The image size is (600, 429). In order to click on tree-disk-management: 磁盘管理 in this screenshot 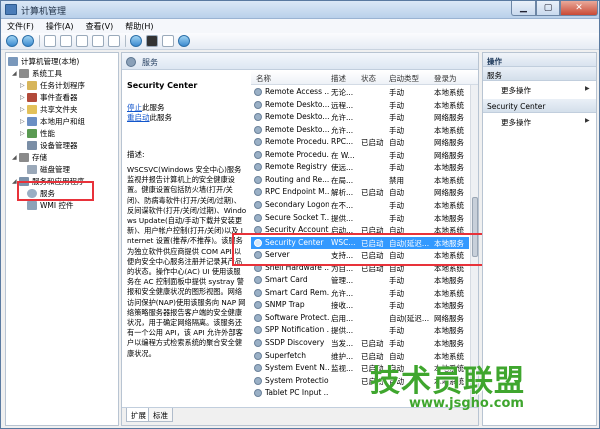, I will do `click(48, 169)`.